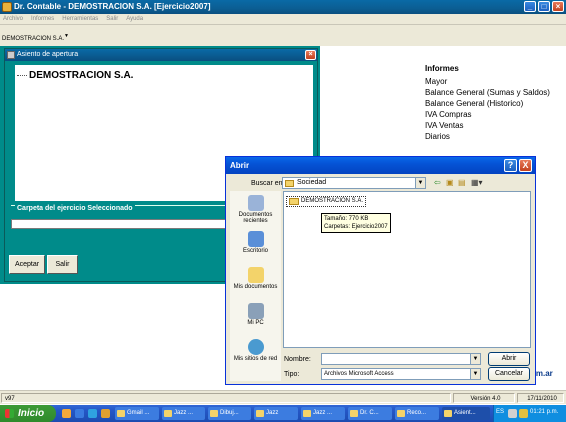 Image resolution: width=566 pixels, height=422 pixels. What do you see at coordinates (27, 264) in the screenshot?
I see `accept-button: Aceptar` at bounding box center [27, 264].